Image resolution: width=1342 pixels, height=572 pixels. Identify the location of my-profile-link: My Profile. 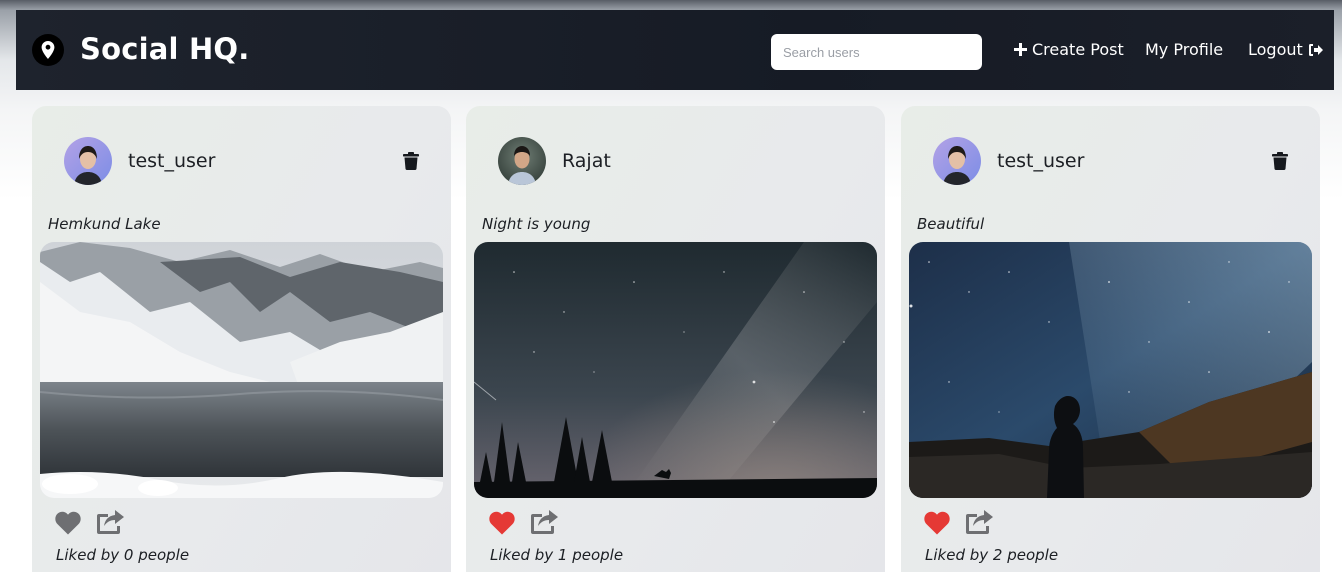
(1184, 49).